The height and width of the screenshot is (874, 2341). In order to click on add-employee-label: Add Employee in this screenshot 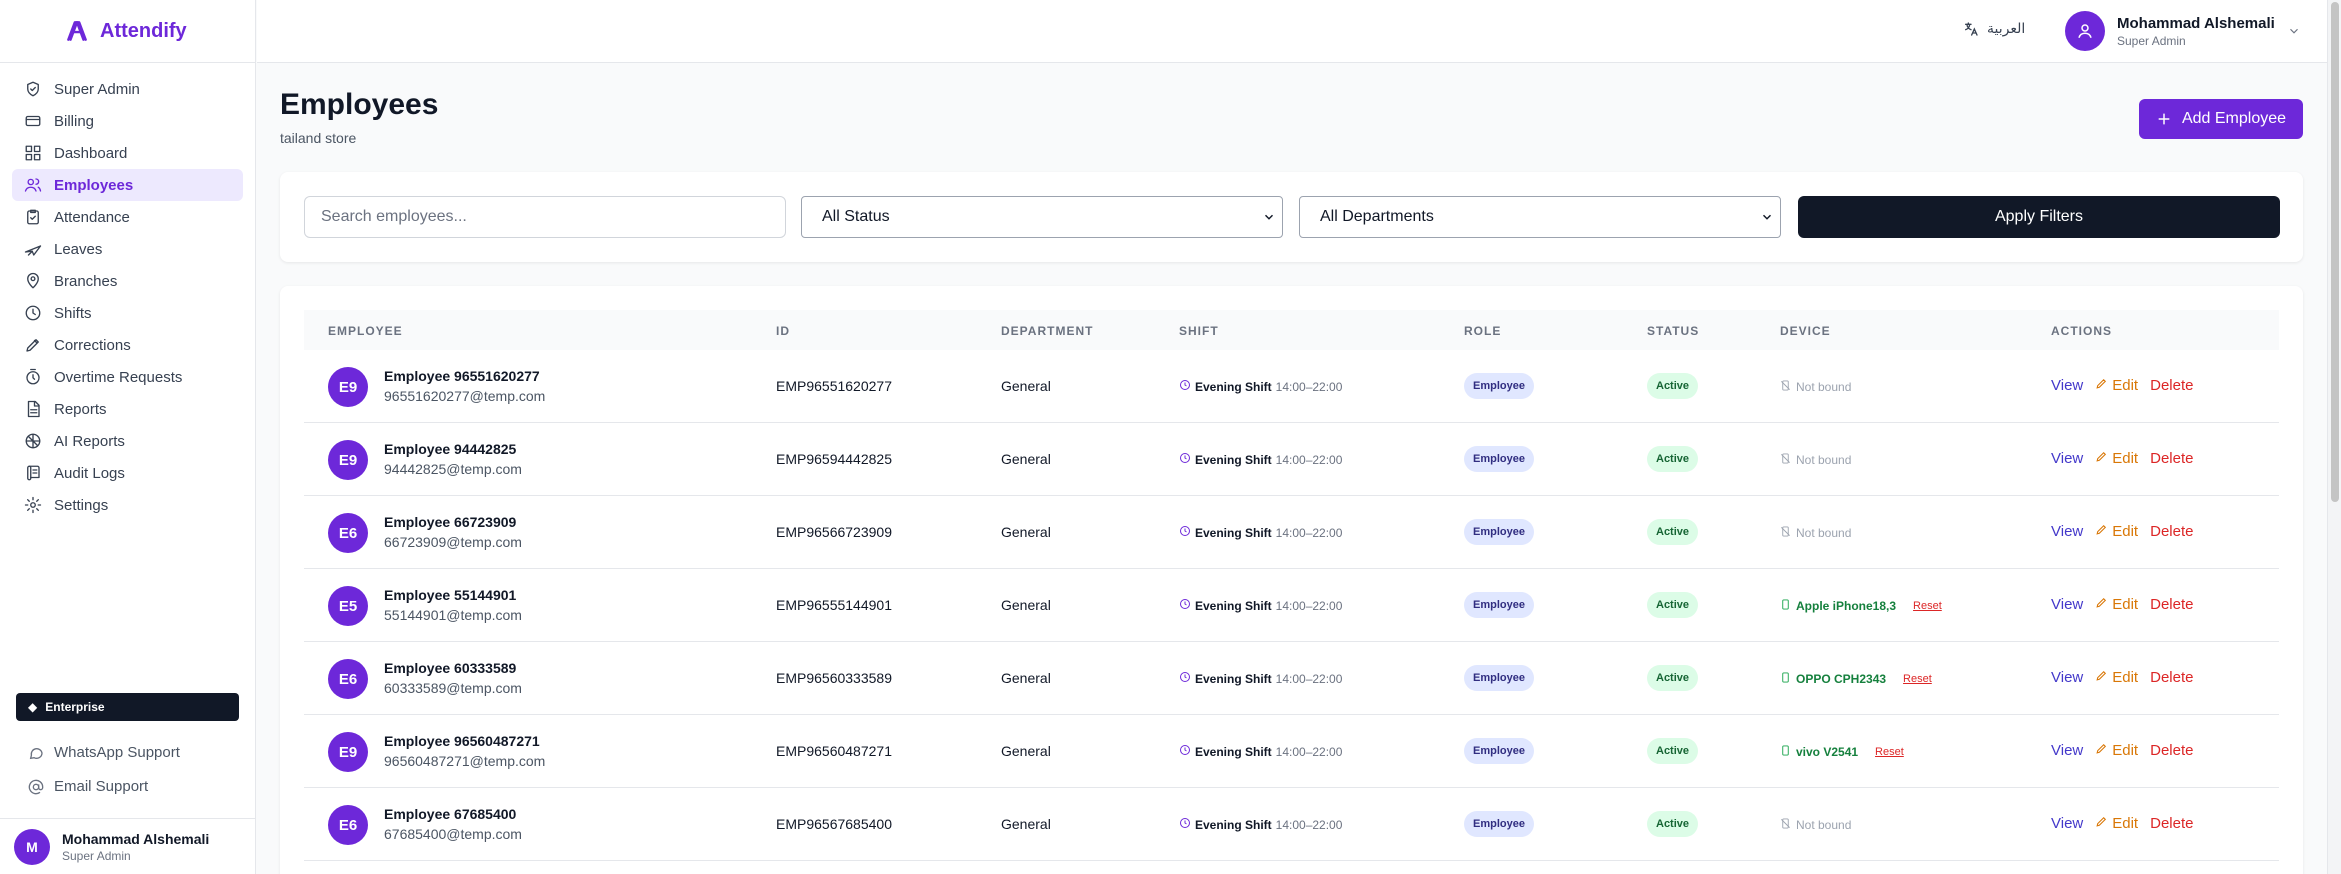, I will do `click(2234, 118)`.